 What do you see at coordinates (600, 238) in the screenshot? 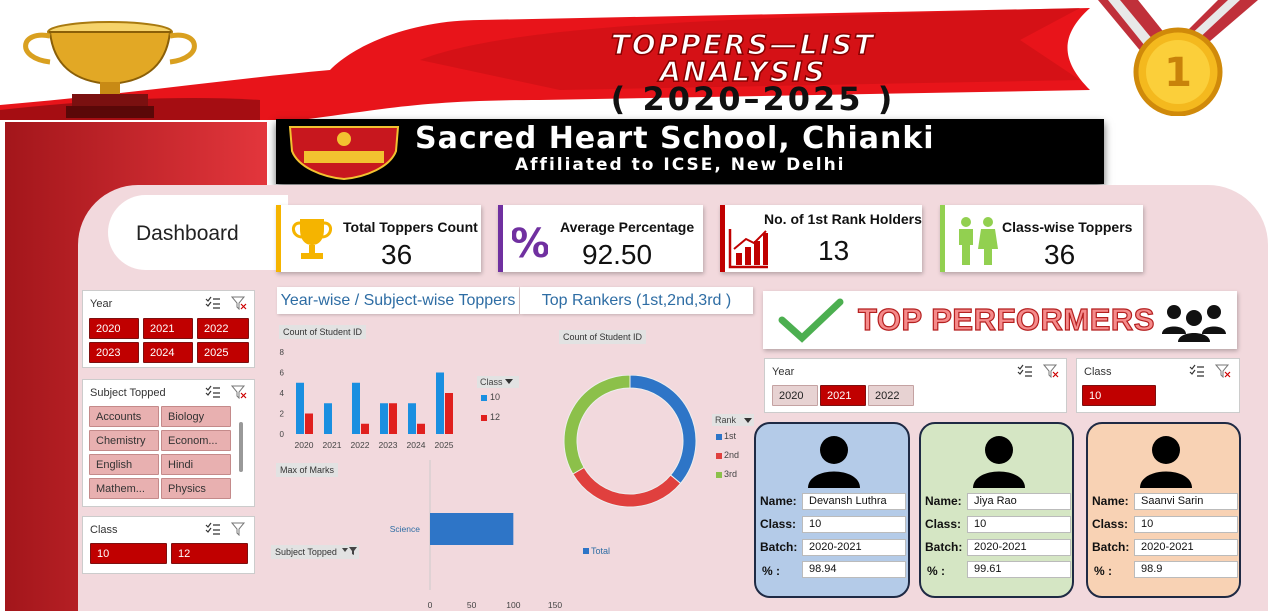
I see `kpi-average-percentage: % Average Percentage 92.50` at bounding box center [600, 238].